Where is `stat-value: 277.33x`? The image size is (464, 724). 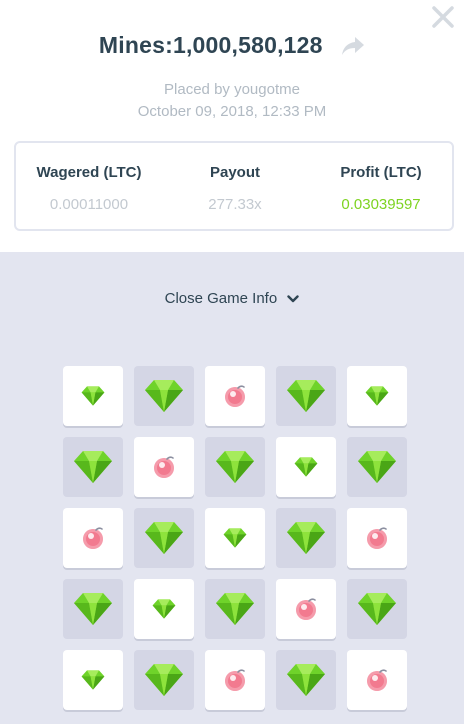 stat-value: 277.33x is located at coordinates (235, 204).